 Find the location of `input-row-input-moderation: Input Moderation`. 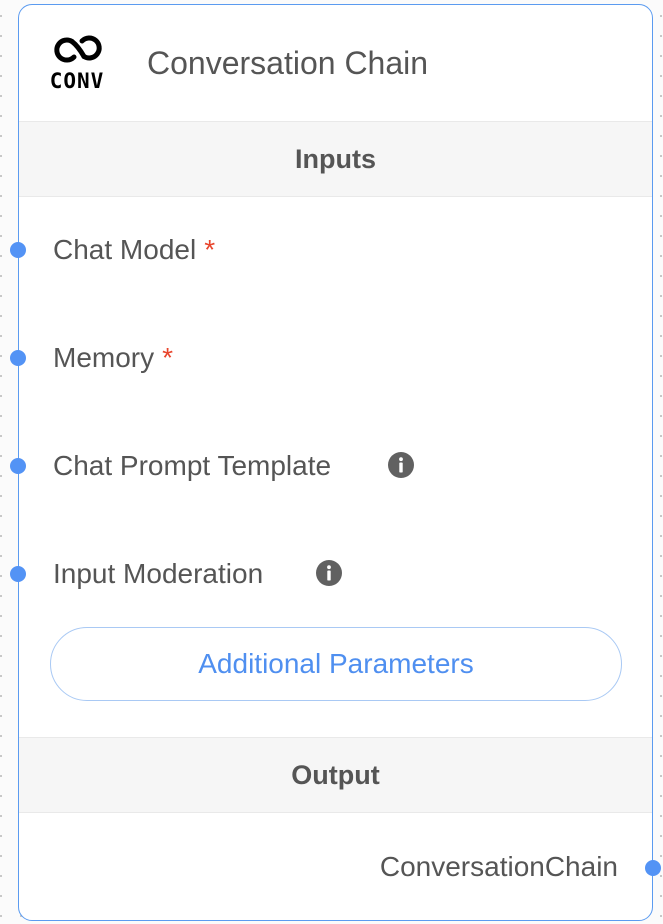

input-row-input-moderation: Input Moderation is located at coordinates (331, 574).